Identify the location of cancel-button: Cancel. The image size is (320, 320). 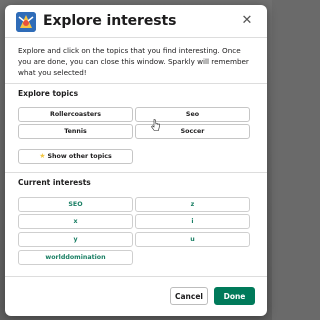
(189, 296).